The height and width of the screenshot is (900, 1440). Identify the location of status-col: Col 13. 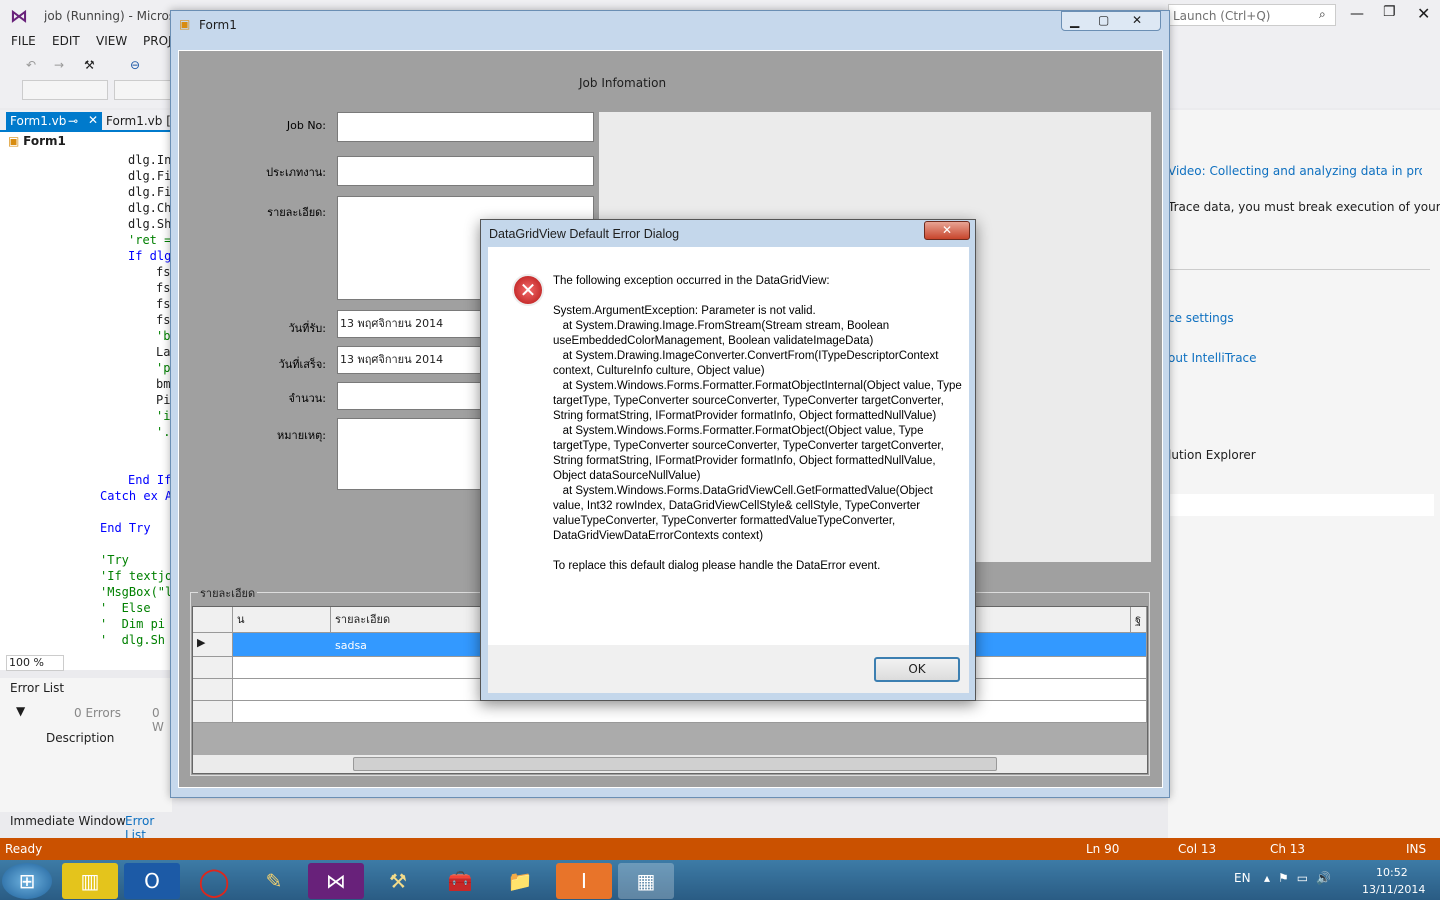
(1197, 849).